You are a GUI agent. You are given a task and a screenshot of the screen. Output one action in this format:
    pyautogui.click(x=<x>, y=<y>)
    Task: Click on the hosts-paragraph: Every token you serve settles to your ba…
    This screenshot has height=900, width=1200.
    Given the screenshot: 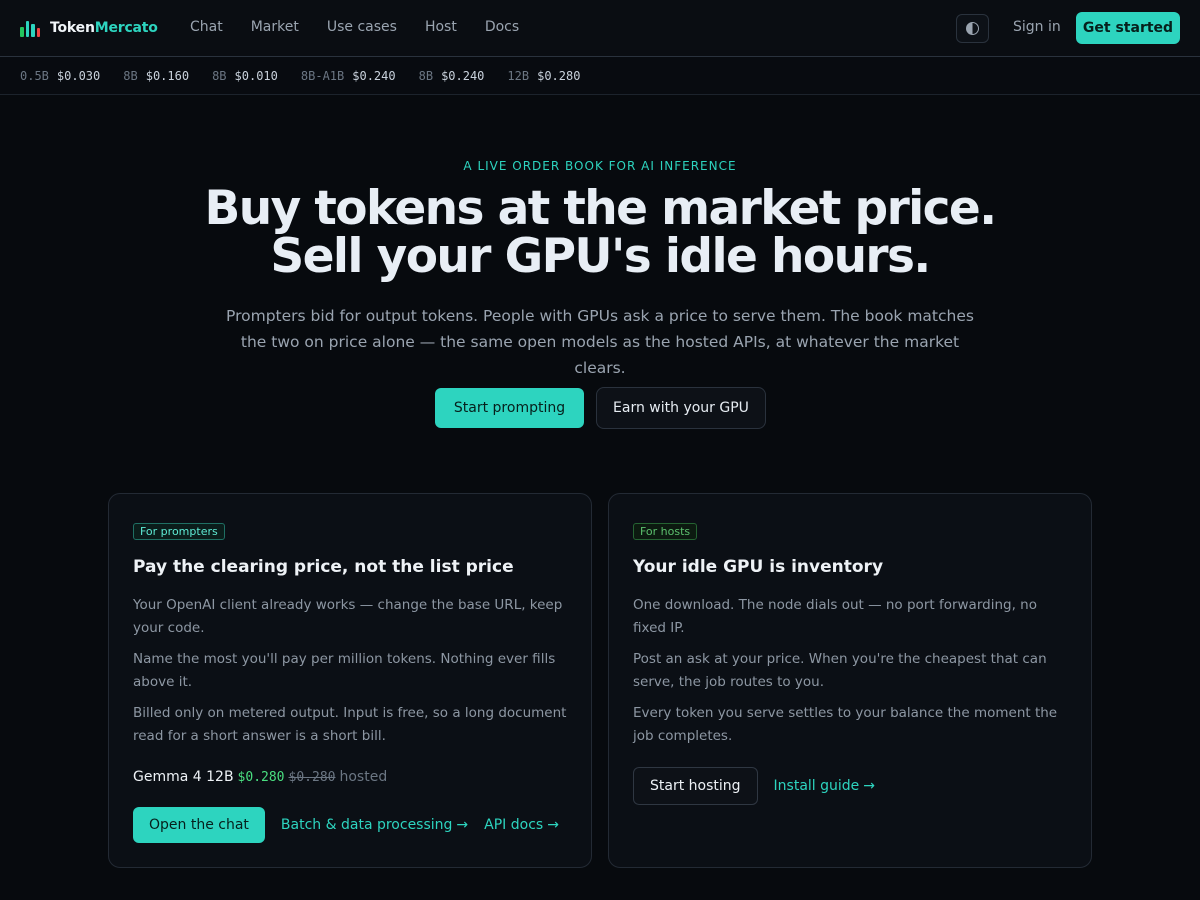 What is the action you would take?
    pyautogui.click(x=845, y=724)
    